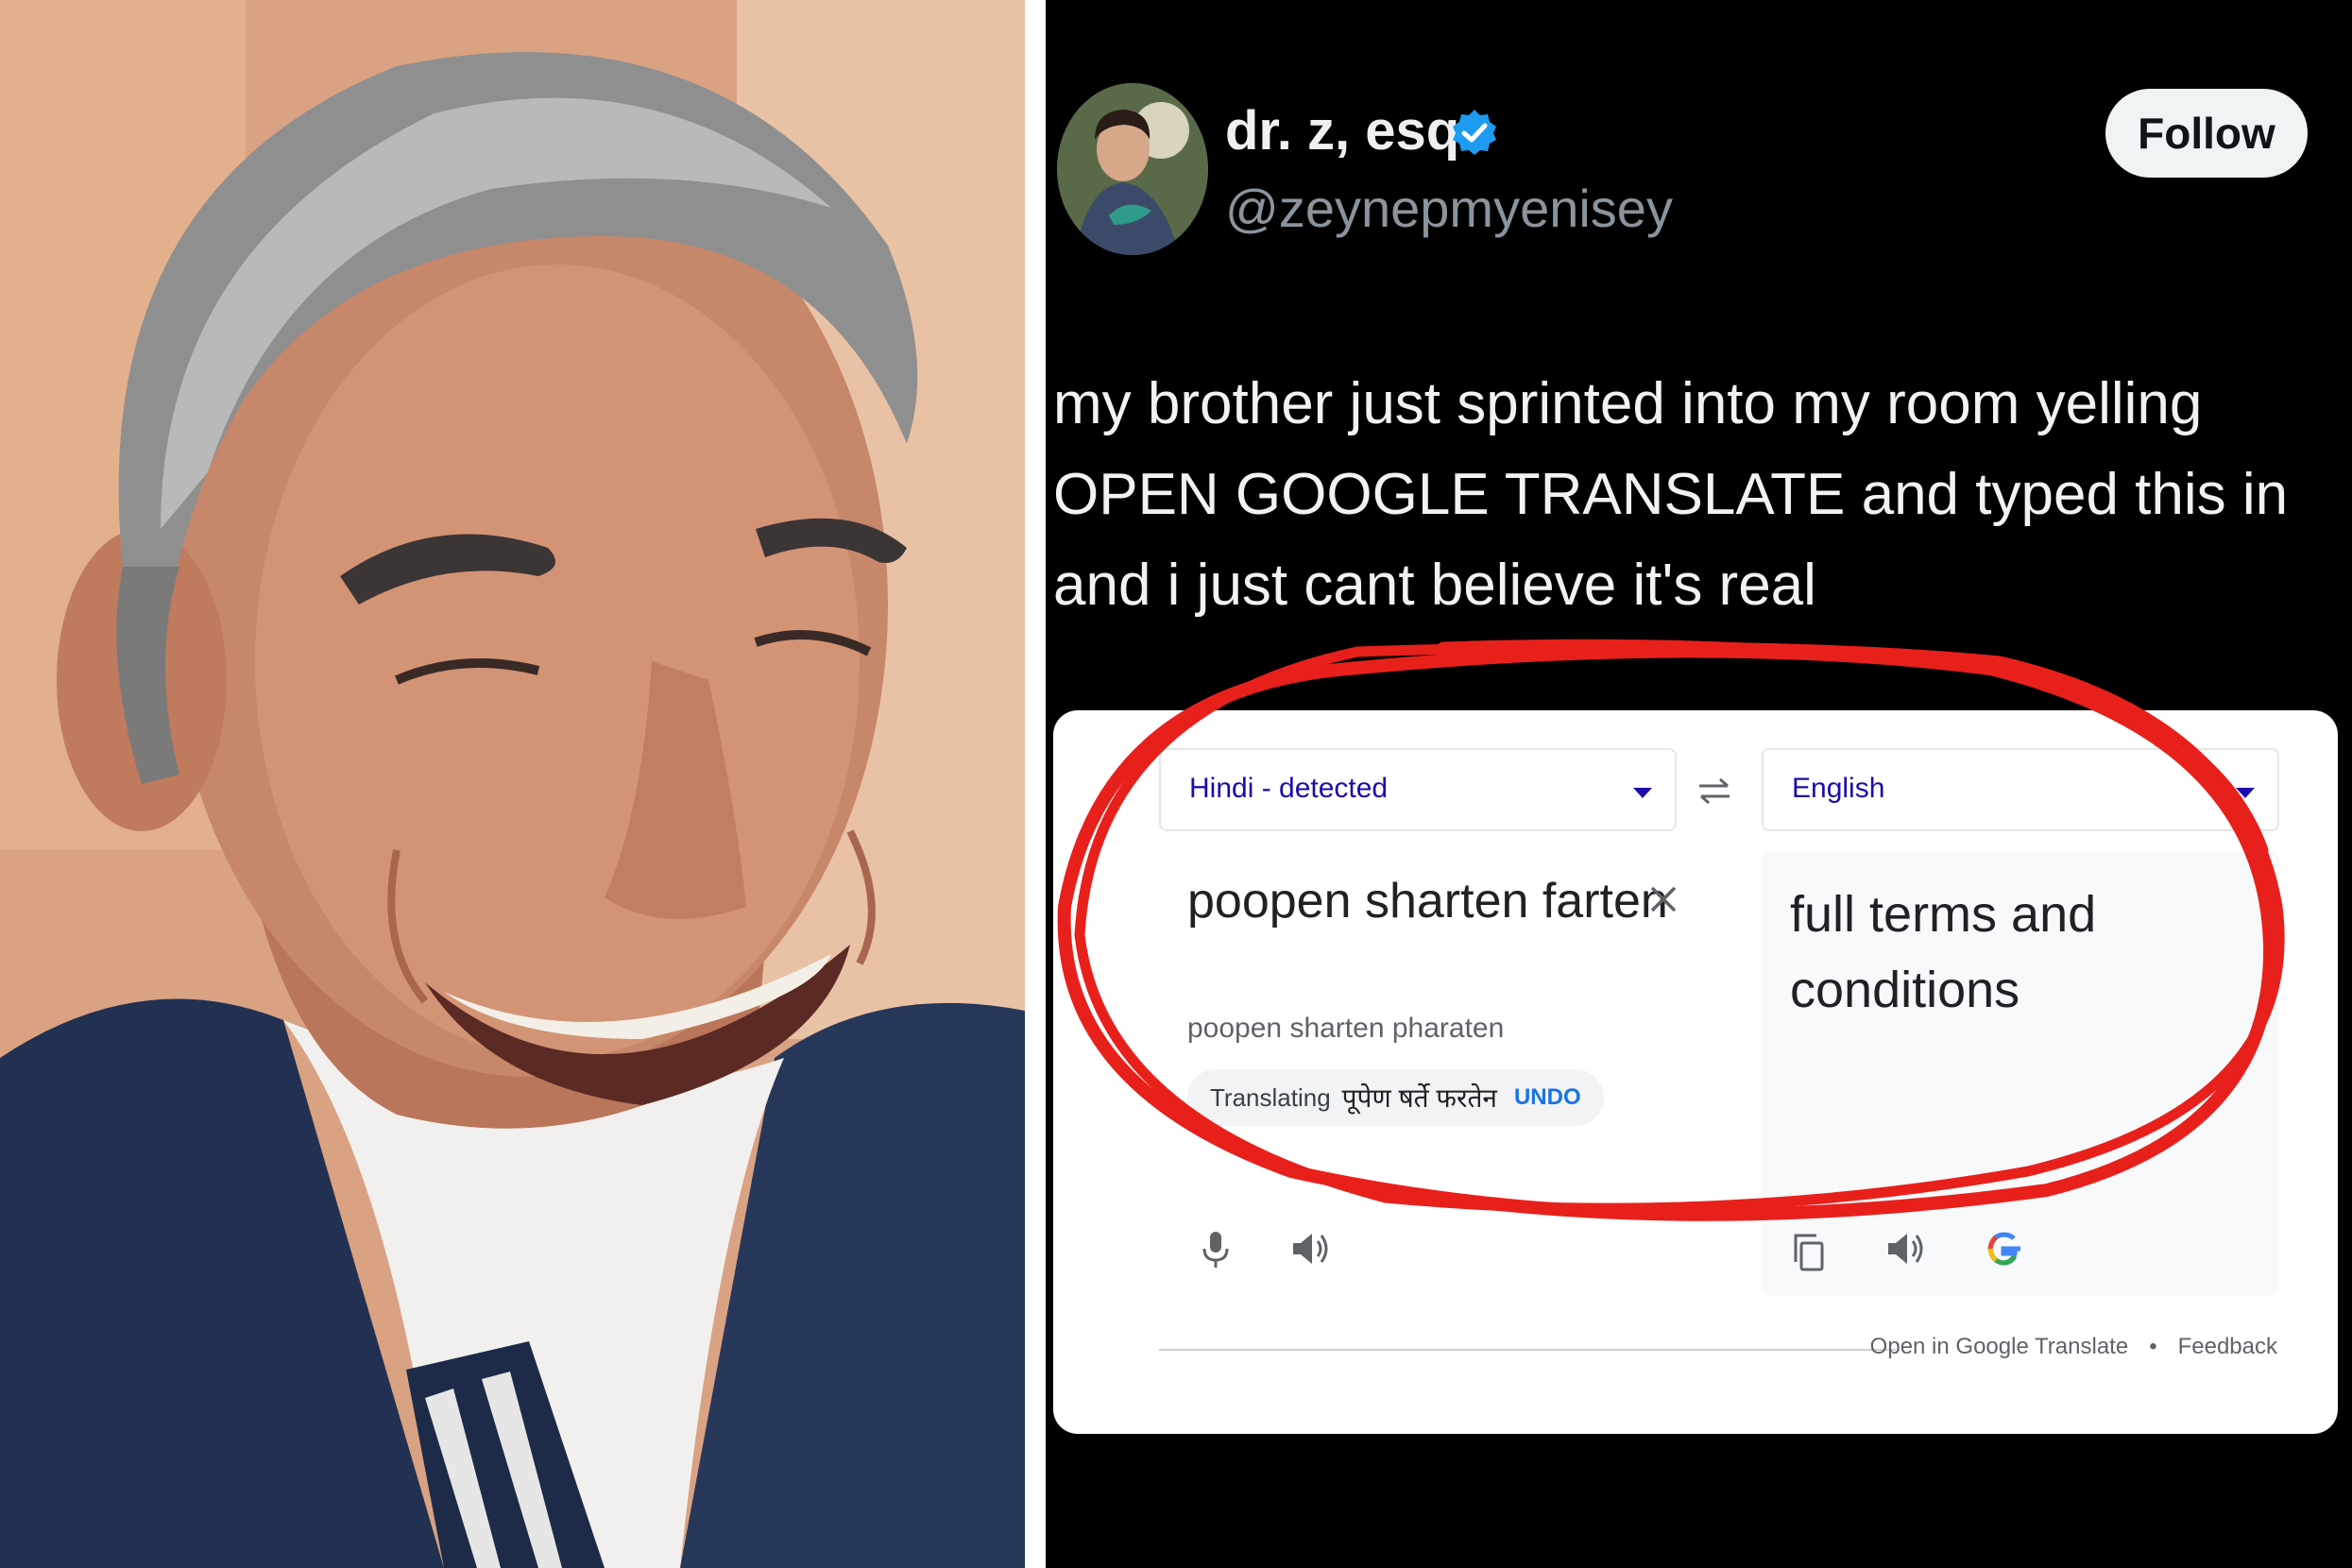 This screenshot has width=2352, height=1568. I want to click on feedback-link: Feedback, so click(2227, 1347).